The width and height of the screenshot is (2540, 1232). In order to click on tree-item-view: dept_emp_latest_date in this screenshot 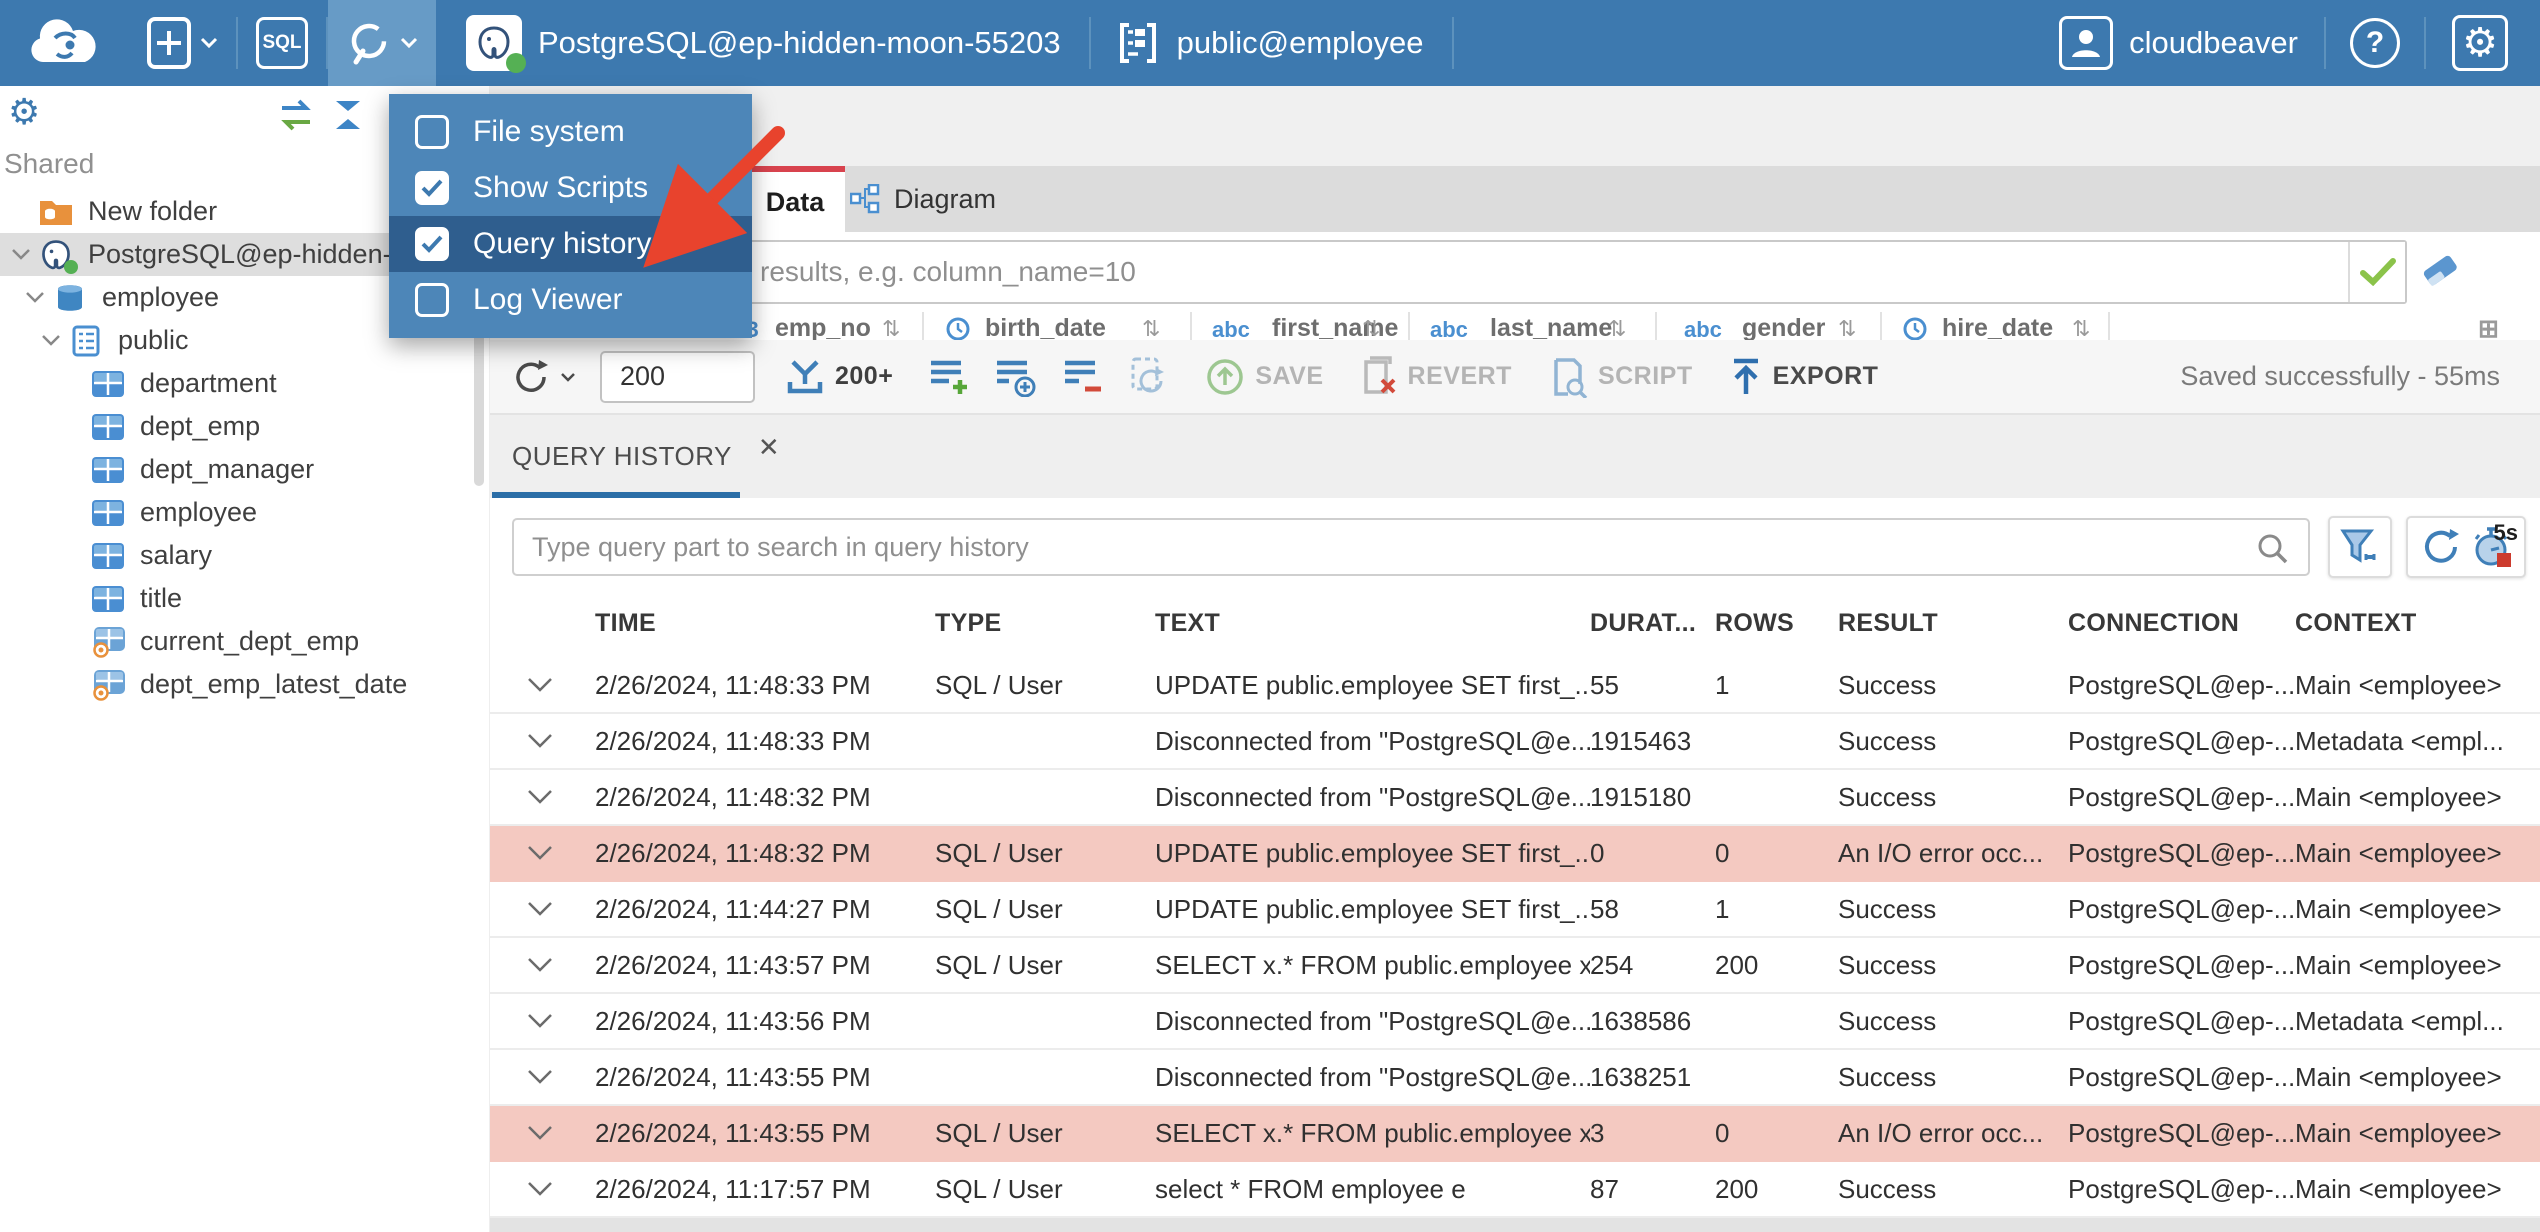, I will do `click(244, 684)`.